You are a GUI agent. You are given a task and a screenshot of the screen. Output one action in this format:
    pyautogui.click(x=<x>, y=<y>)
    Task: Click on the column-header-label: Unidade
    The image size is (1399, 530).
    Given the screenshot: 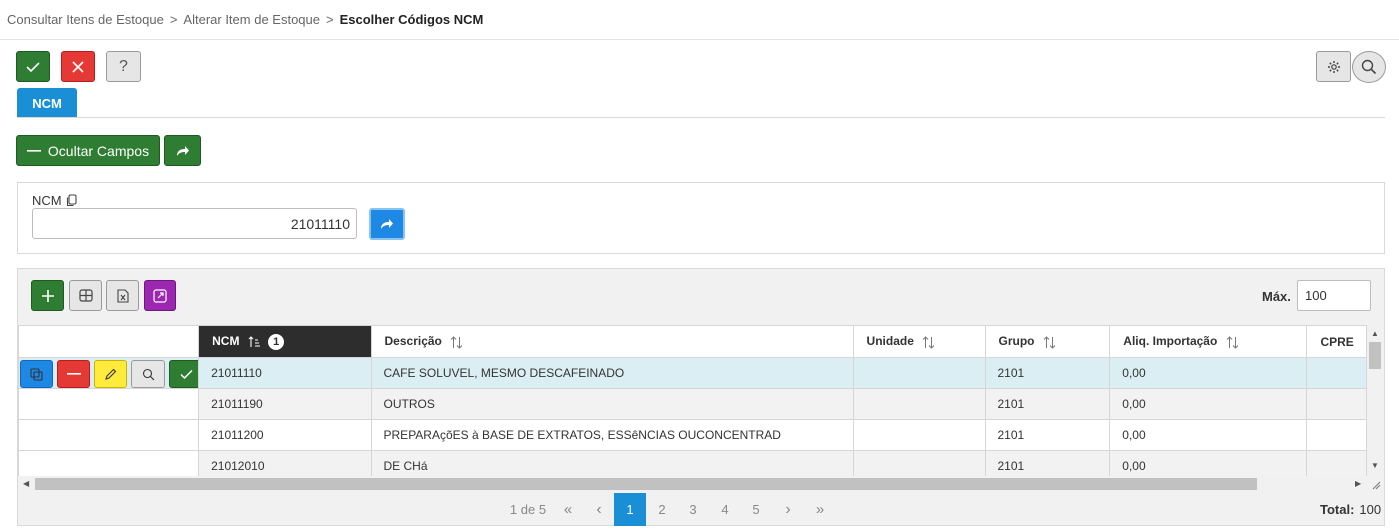 What is the action you would take?
    pyautogui.click(x=890, y=341)
    